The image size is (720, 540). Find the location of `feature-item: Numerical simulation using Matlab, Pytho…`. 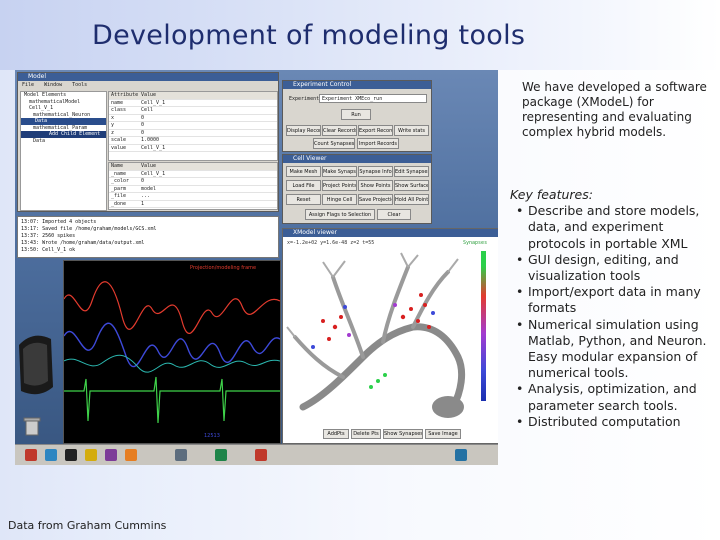

feature-item: Numerical simulation using Matlab, Pytho… is located at coordinates (612, 349).